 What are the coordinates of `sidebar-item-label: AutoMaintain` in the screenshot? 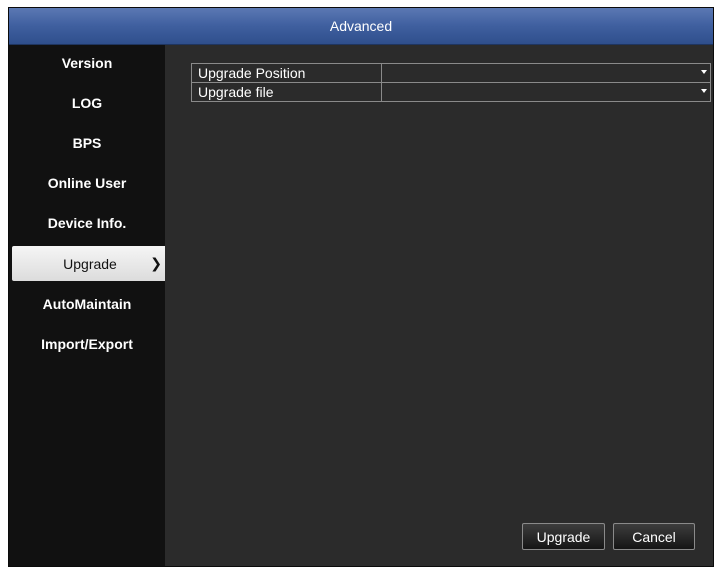 It's located at (87, 304).